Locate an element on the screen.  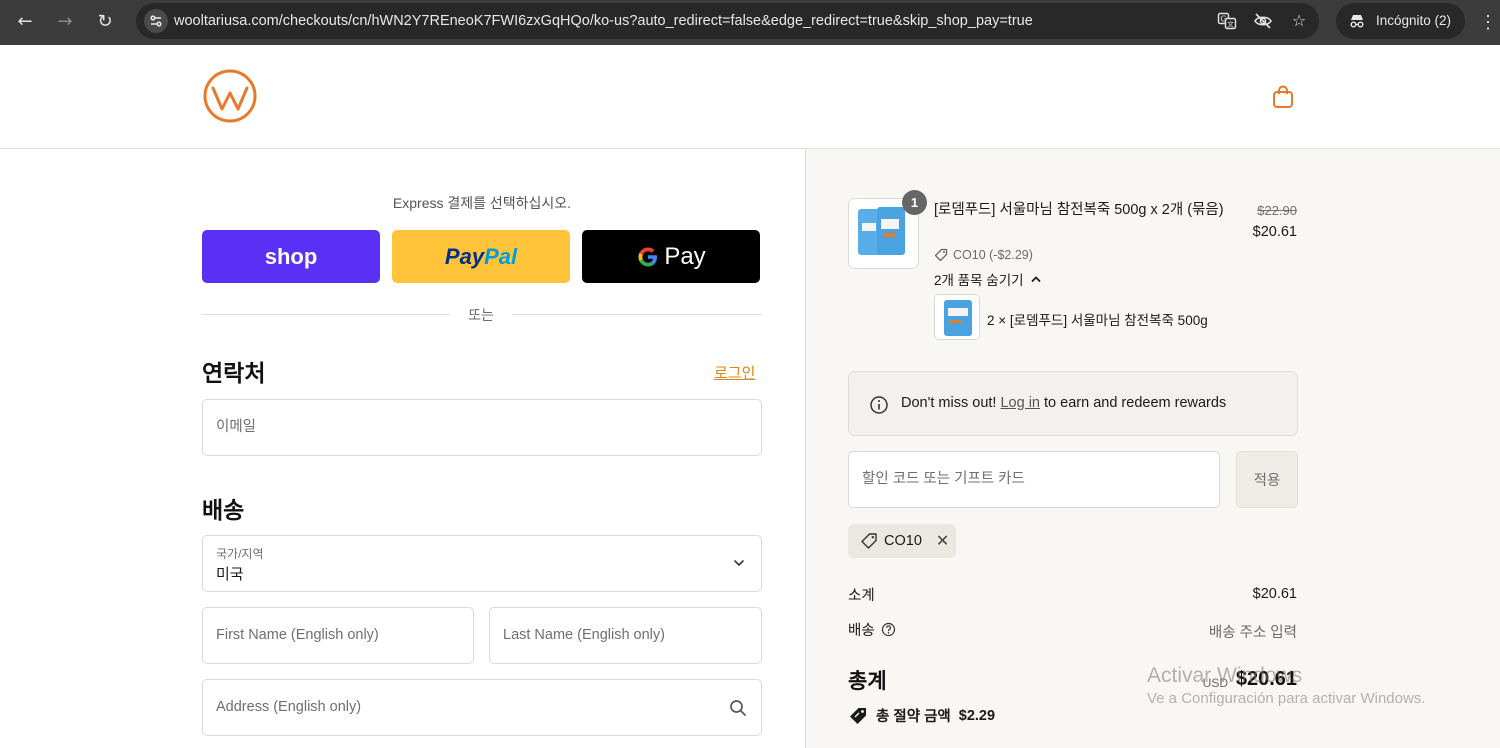
incognito-icon is located at coordinates (1357, 21).